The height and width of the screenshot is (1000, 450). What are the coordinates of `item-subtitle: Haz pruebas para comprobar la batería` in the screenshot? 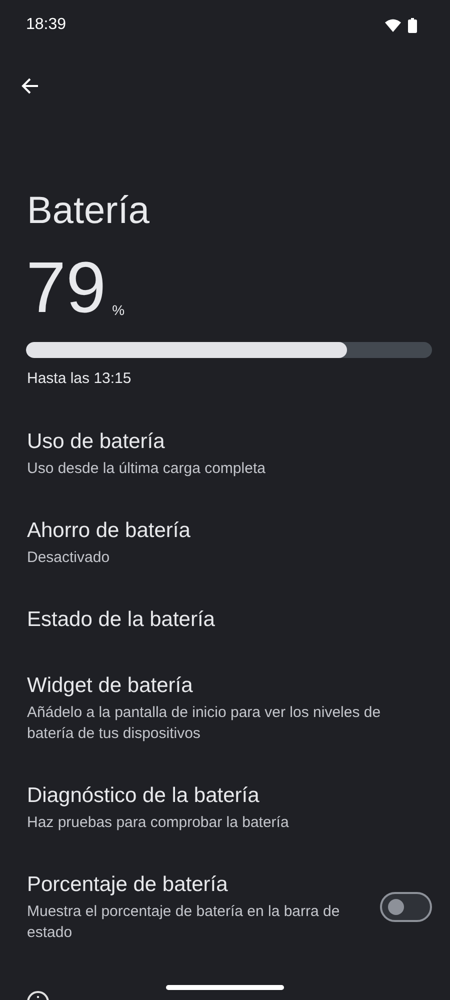 It's located at (158, 823).